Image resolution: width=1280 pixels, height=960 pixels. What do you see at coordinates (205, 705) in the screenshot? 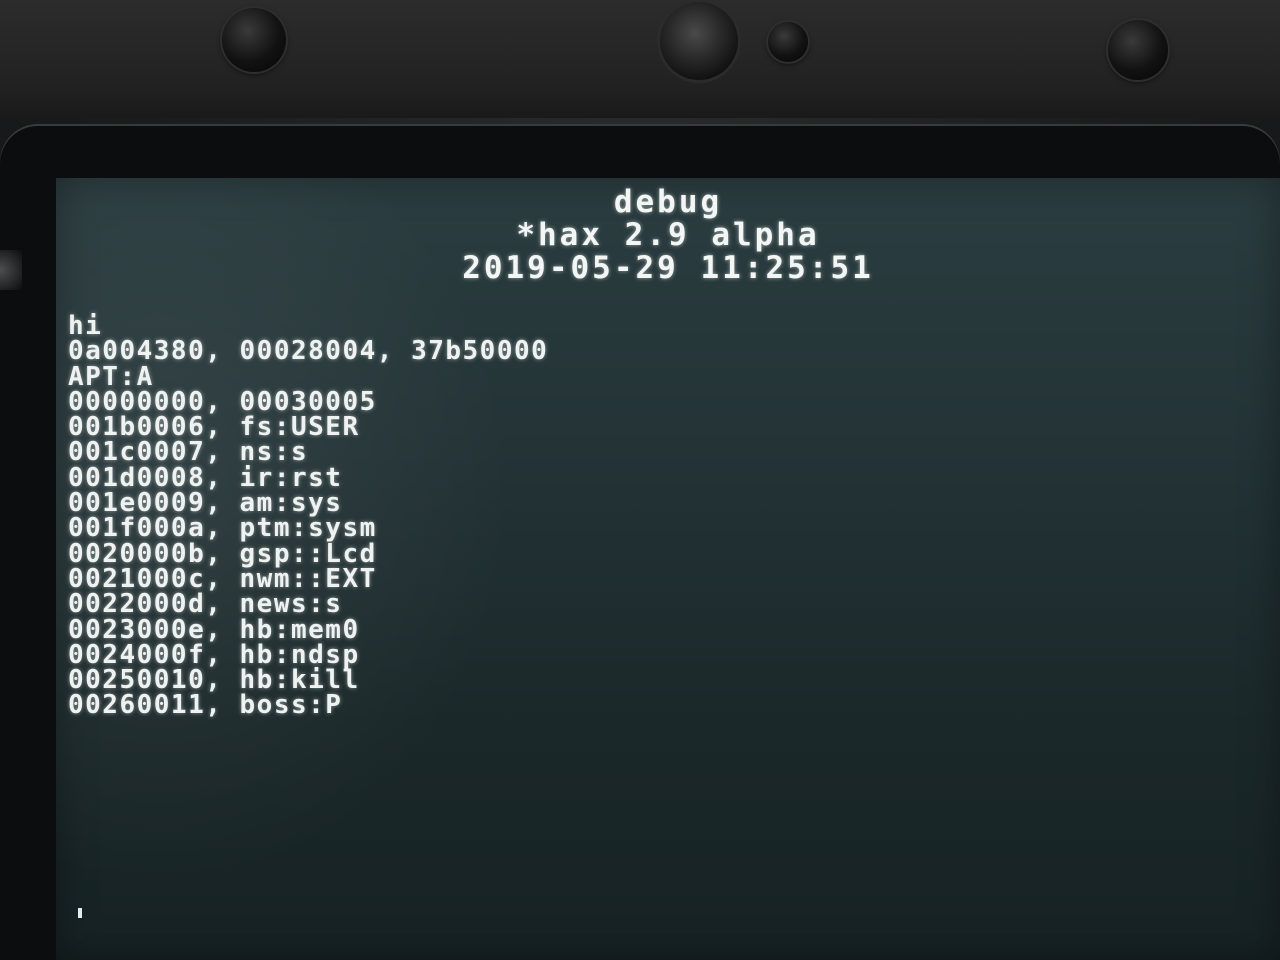
I see `console-line: 00260011, boss:P` at bounding box center [205, 705].